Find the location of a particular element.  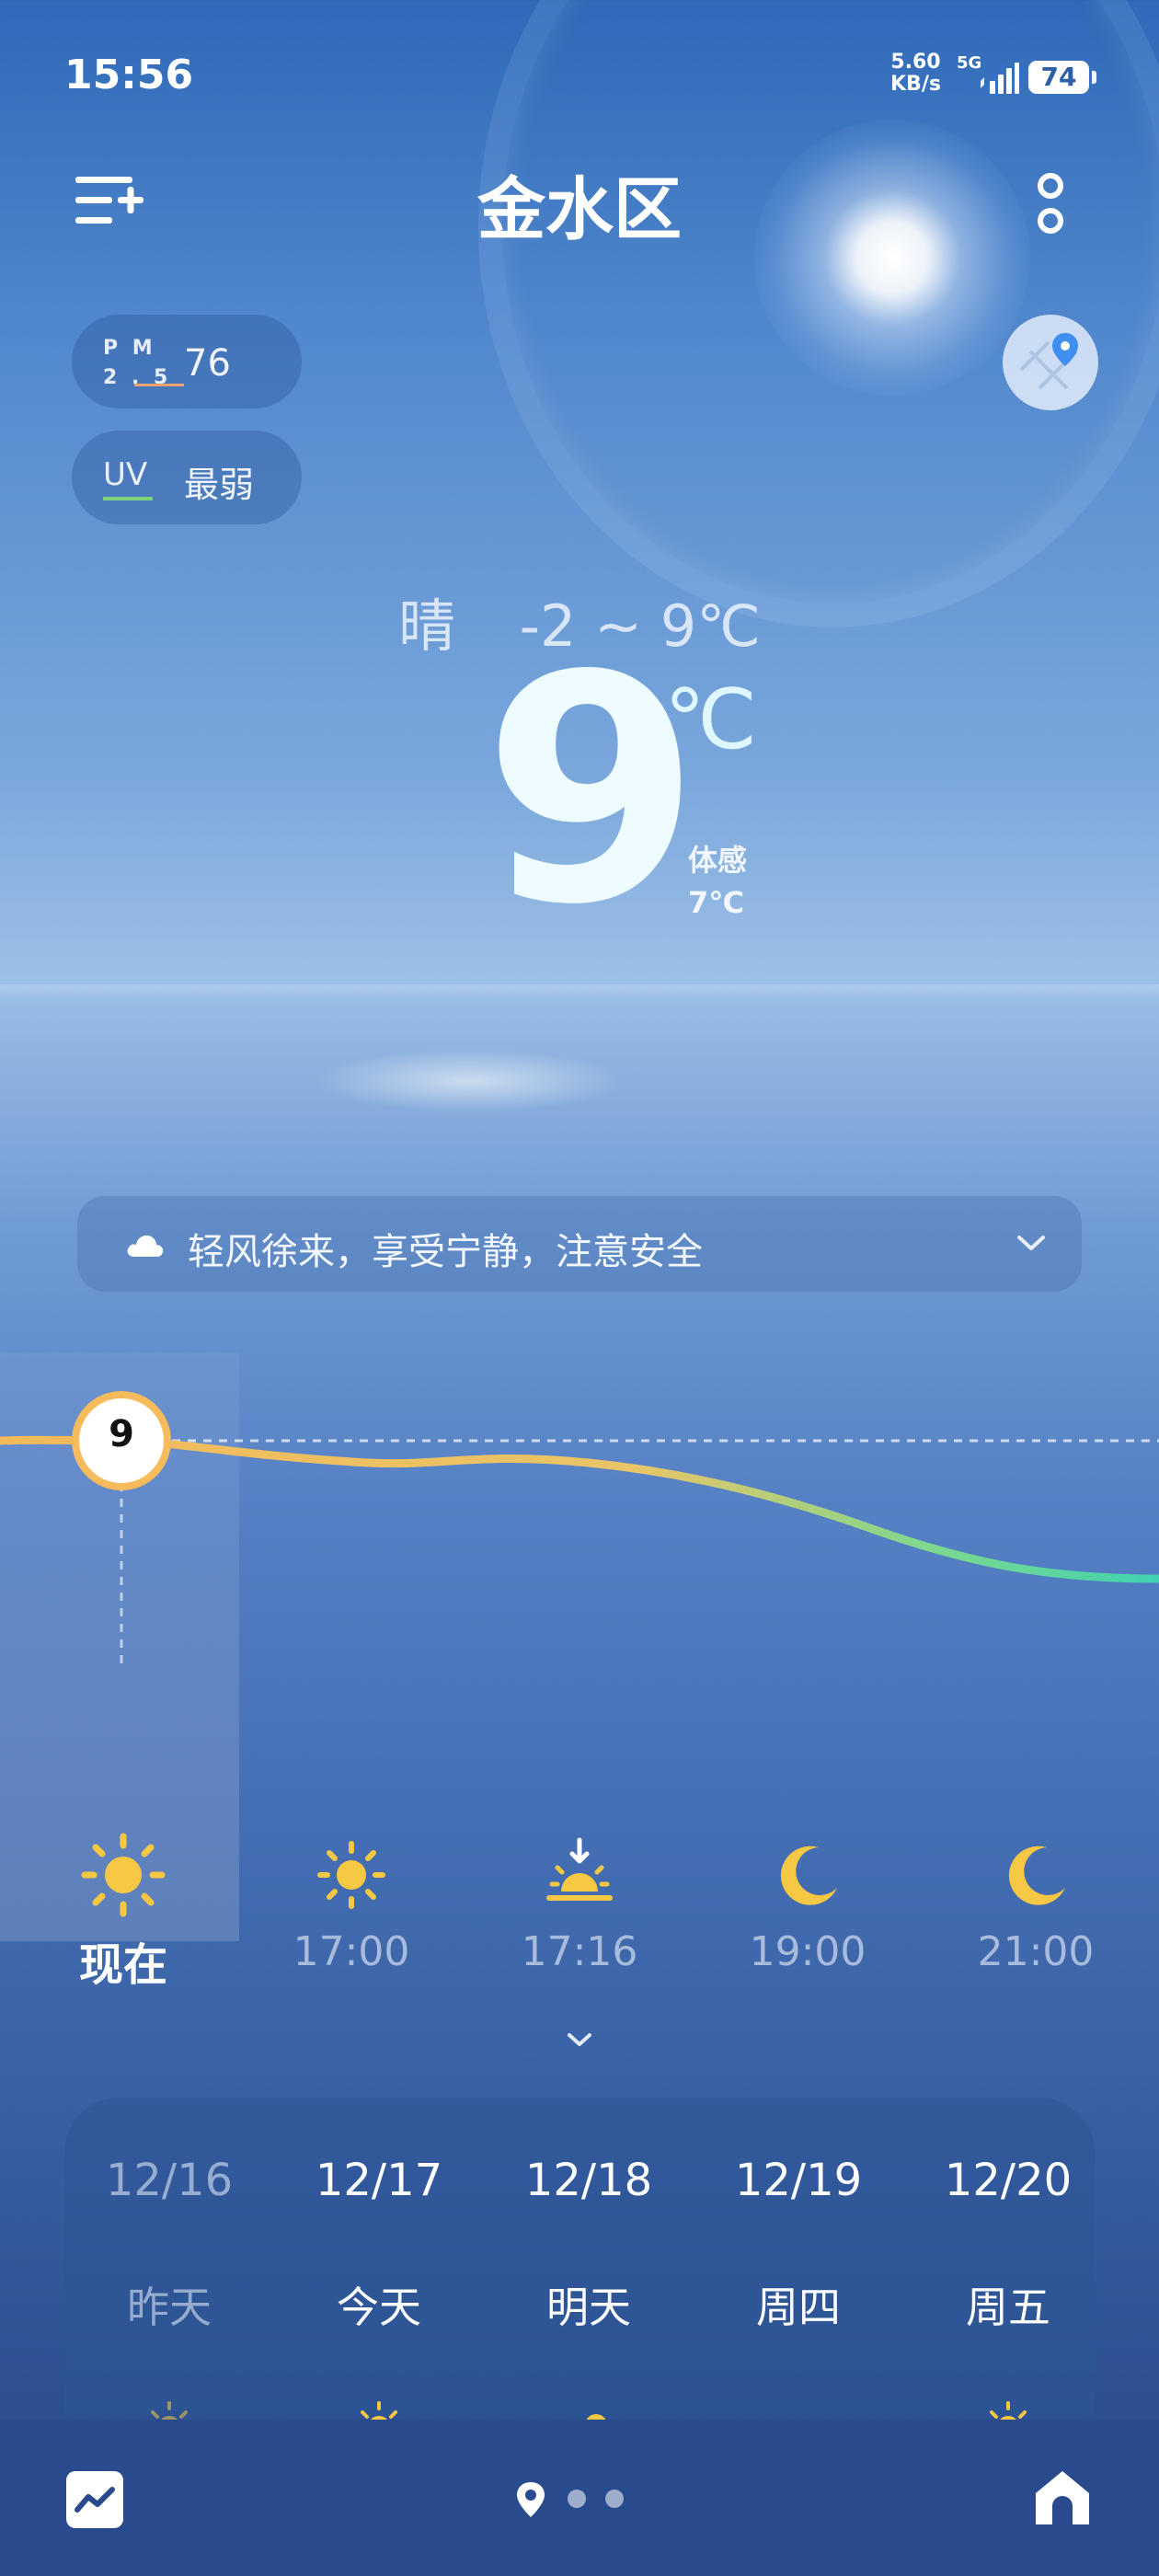

daily-day-name: 明天 is located at coordinates (589, 2304).